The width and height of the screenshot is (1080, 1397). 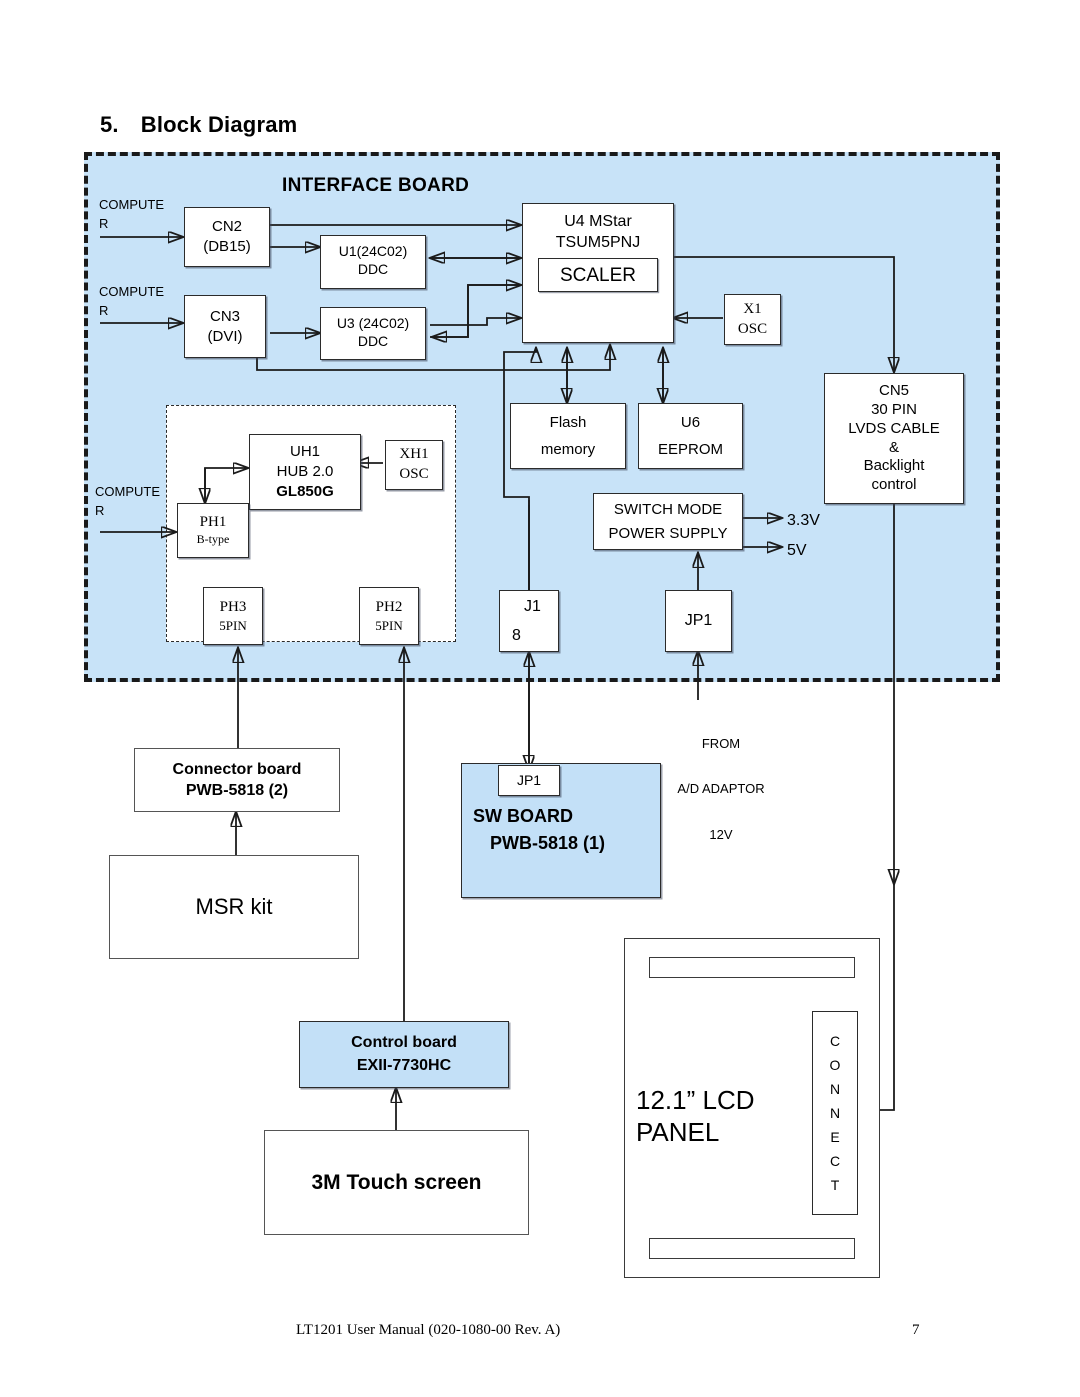 What do you see at coordinates (373, 262) in the screenshot?
I see `block-u1-ddc: U1(24C02) DDC` at bounding box center [373, 262].